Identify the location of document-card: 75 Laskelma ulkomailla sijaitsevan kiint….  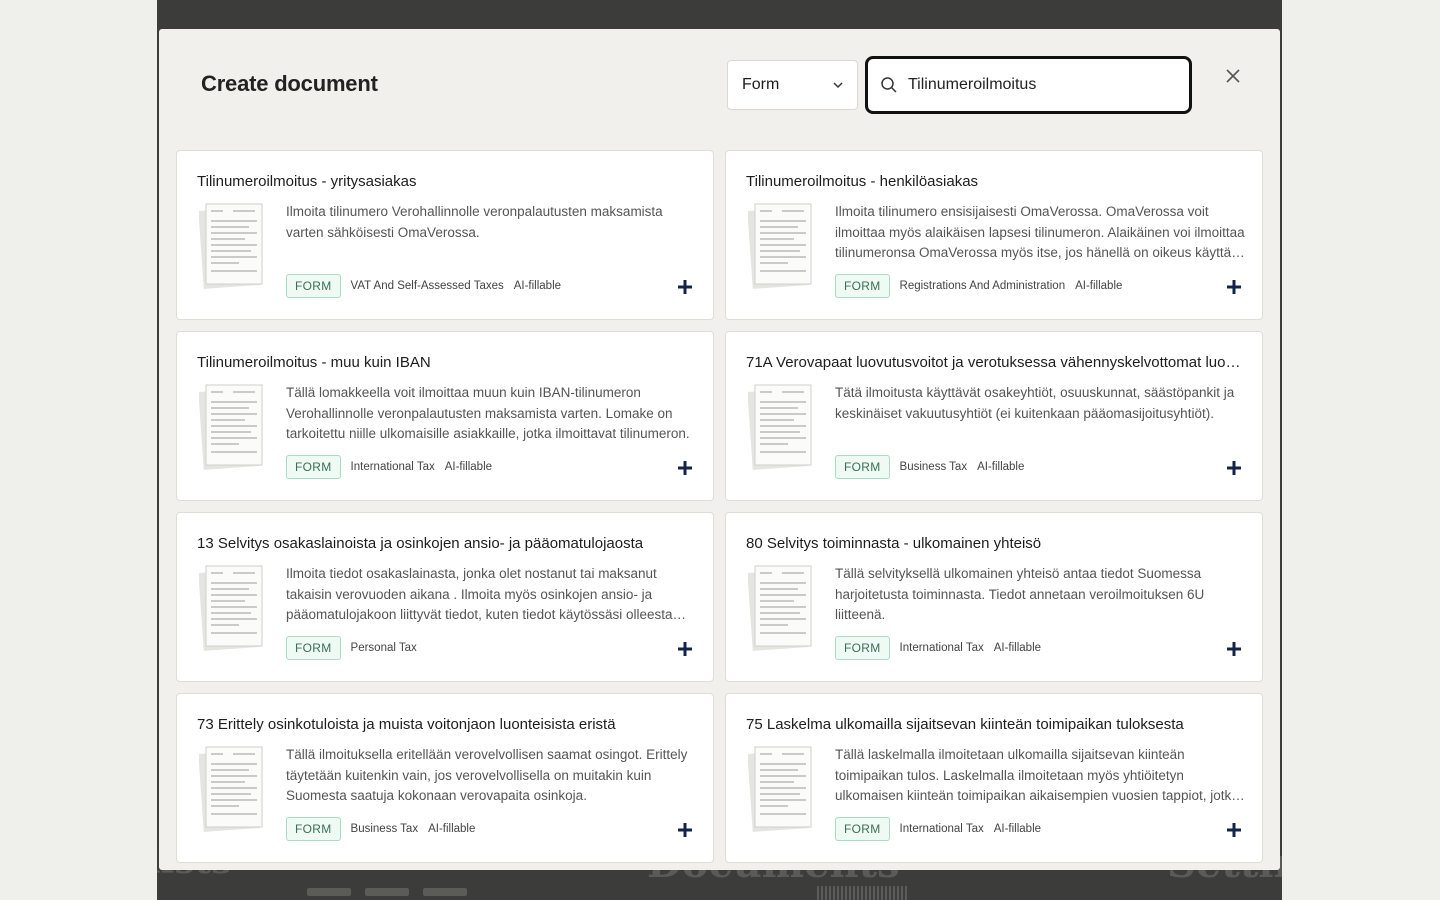
(994, 778).